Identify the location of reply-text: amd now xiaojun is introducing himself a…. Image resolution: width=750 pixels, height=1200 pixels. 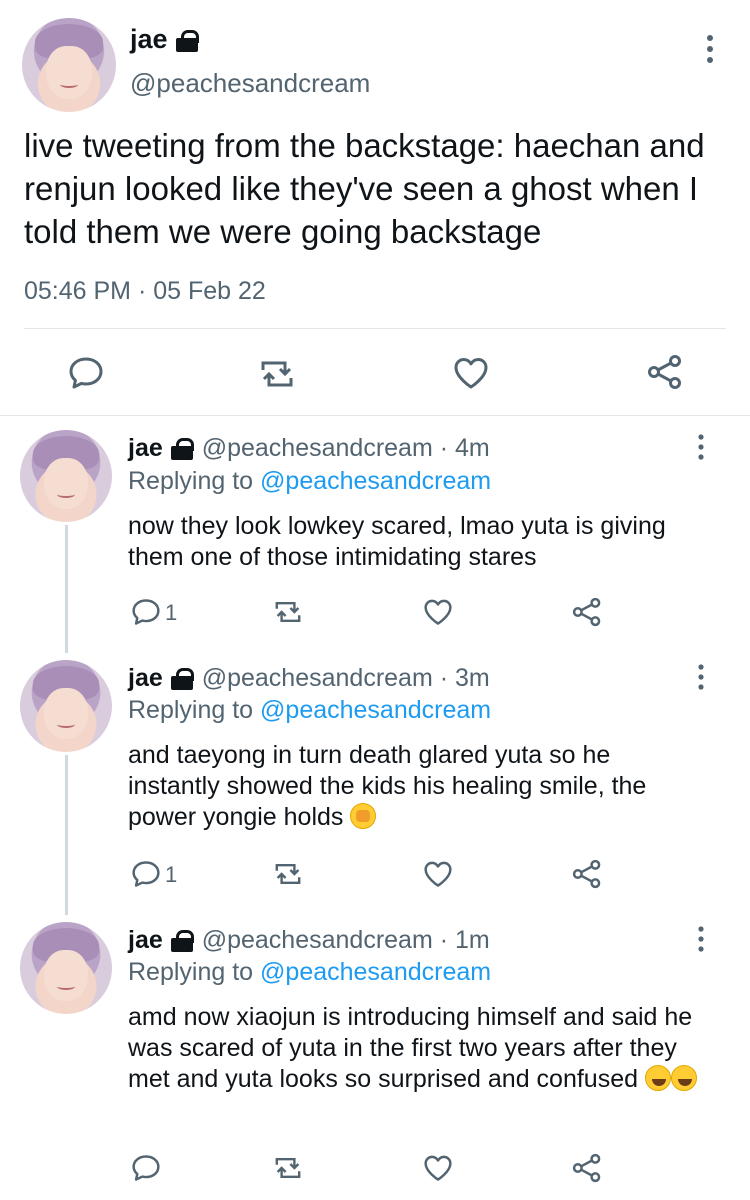
(418, 1048).